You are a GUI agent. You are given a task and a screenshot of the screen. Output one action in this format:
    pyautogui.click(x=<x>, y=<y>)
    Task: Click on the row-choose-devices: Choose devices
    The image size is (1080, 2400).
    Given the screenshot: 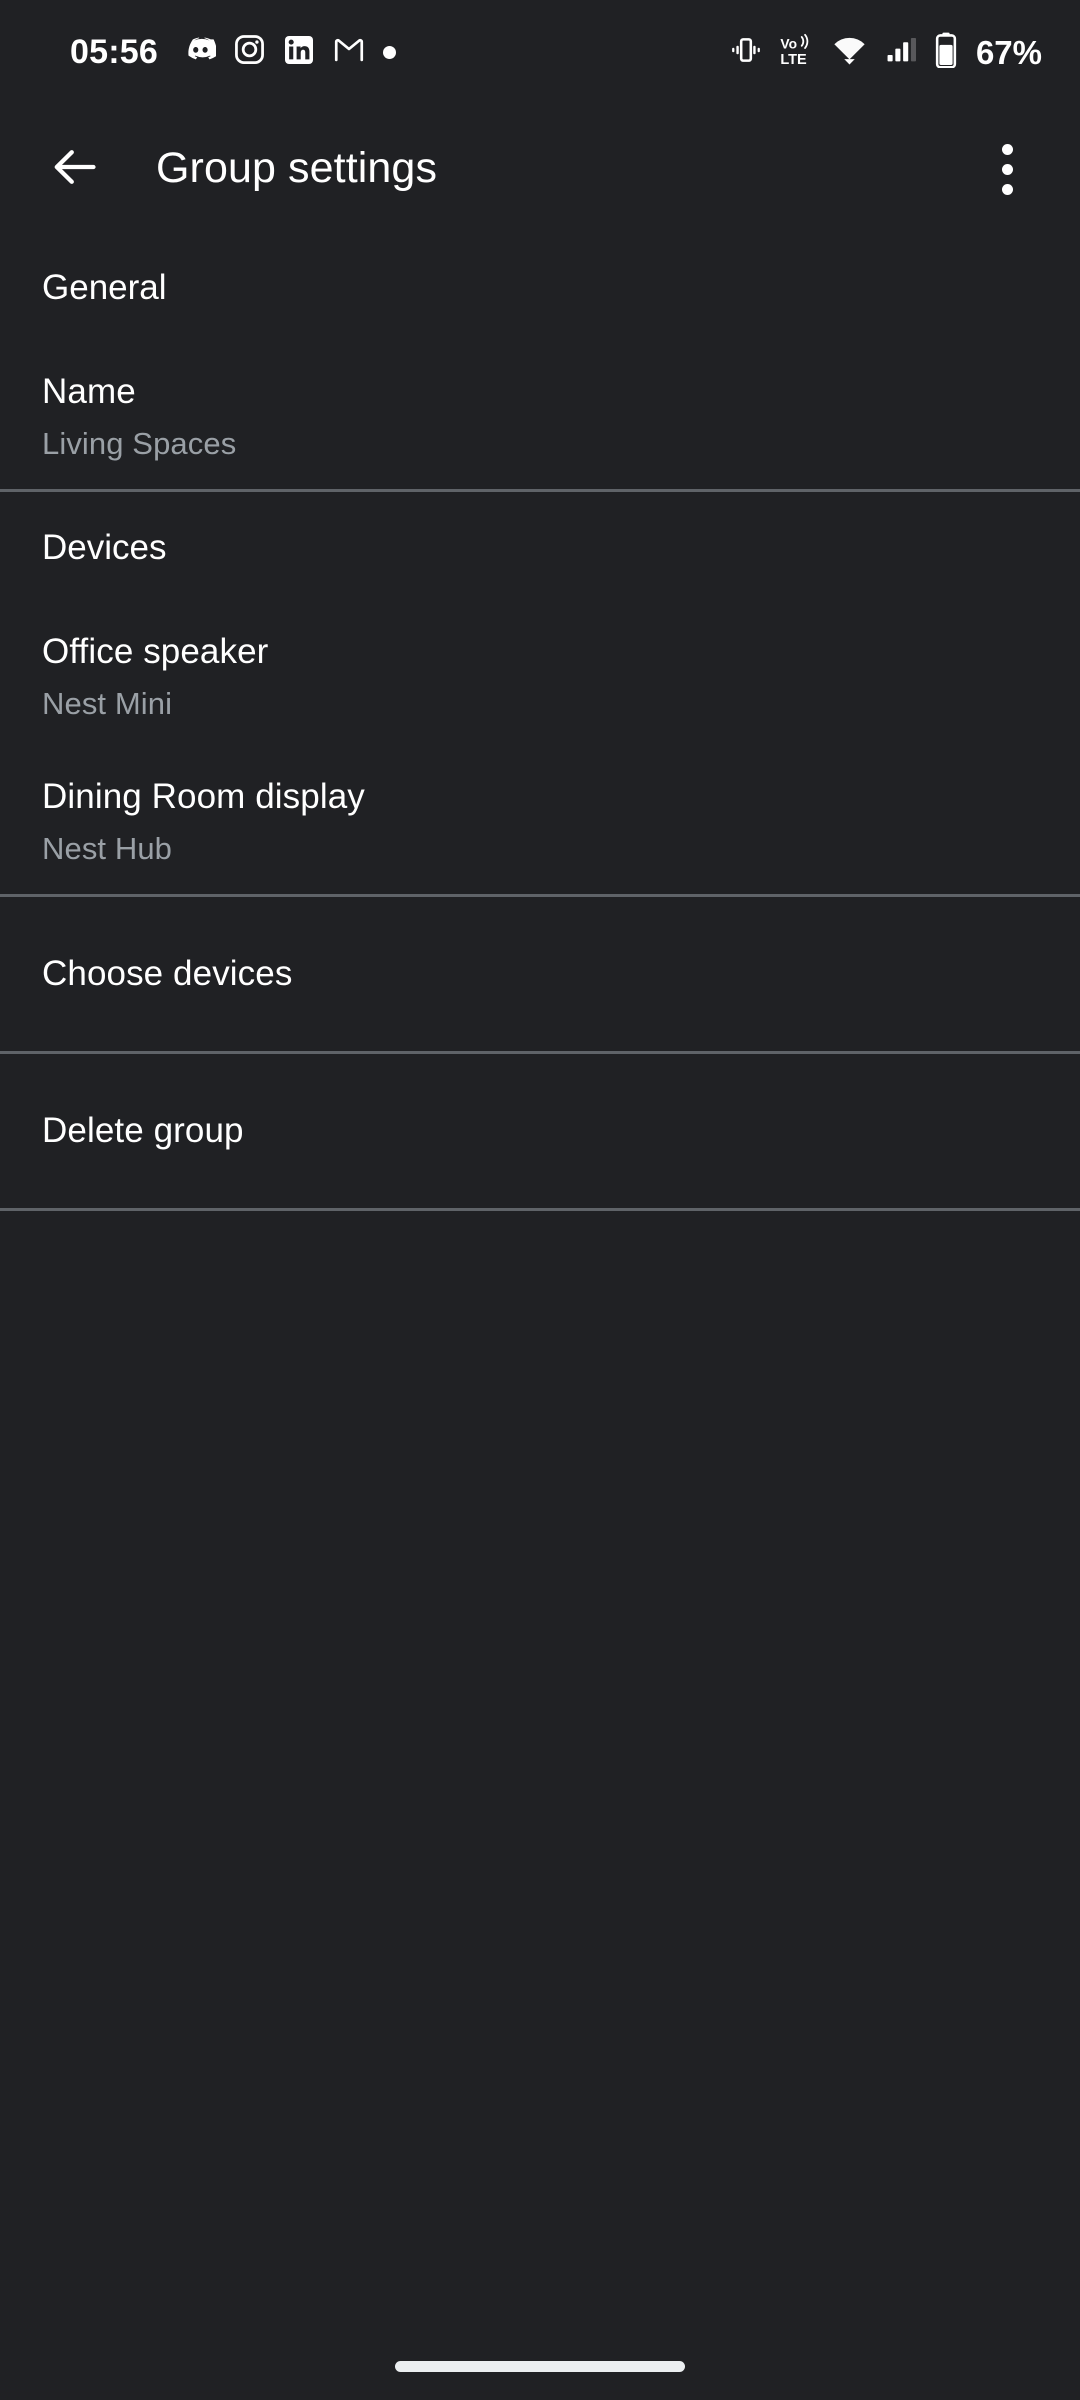 What is the action you would take?
    pyautogui.click(x=540, y=974)
    